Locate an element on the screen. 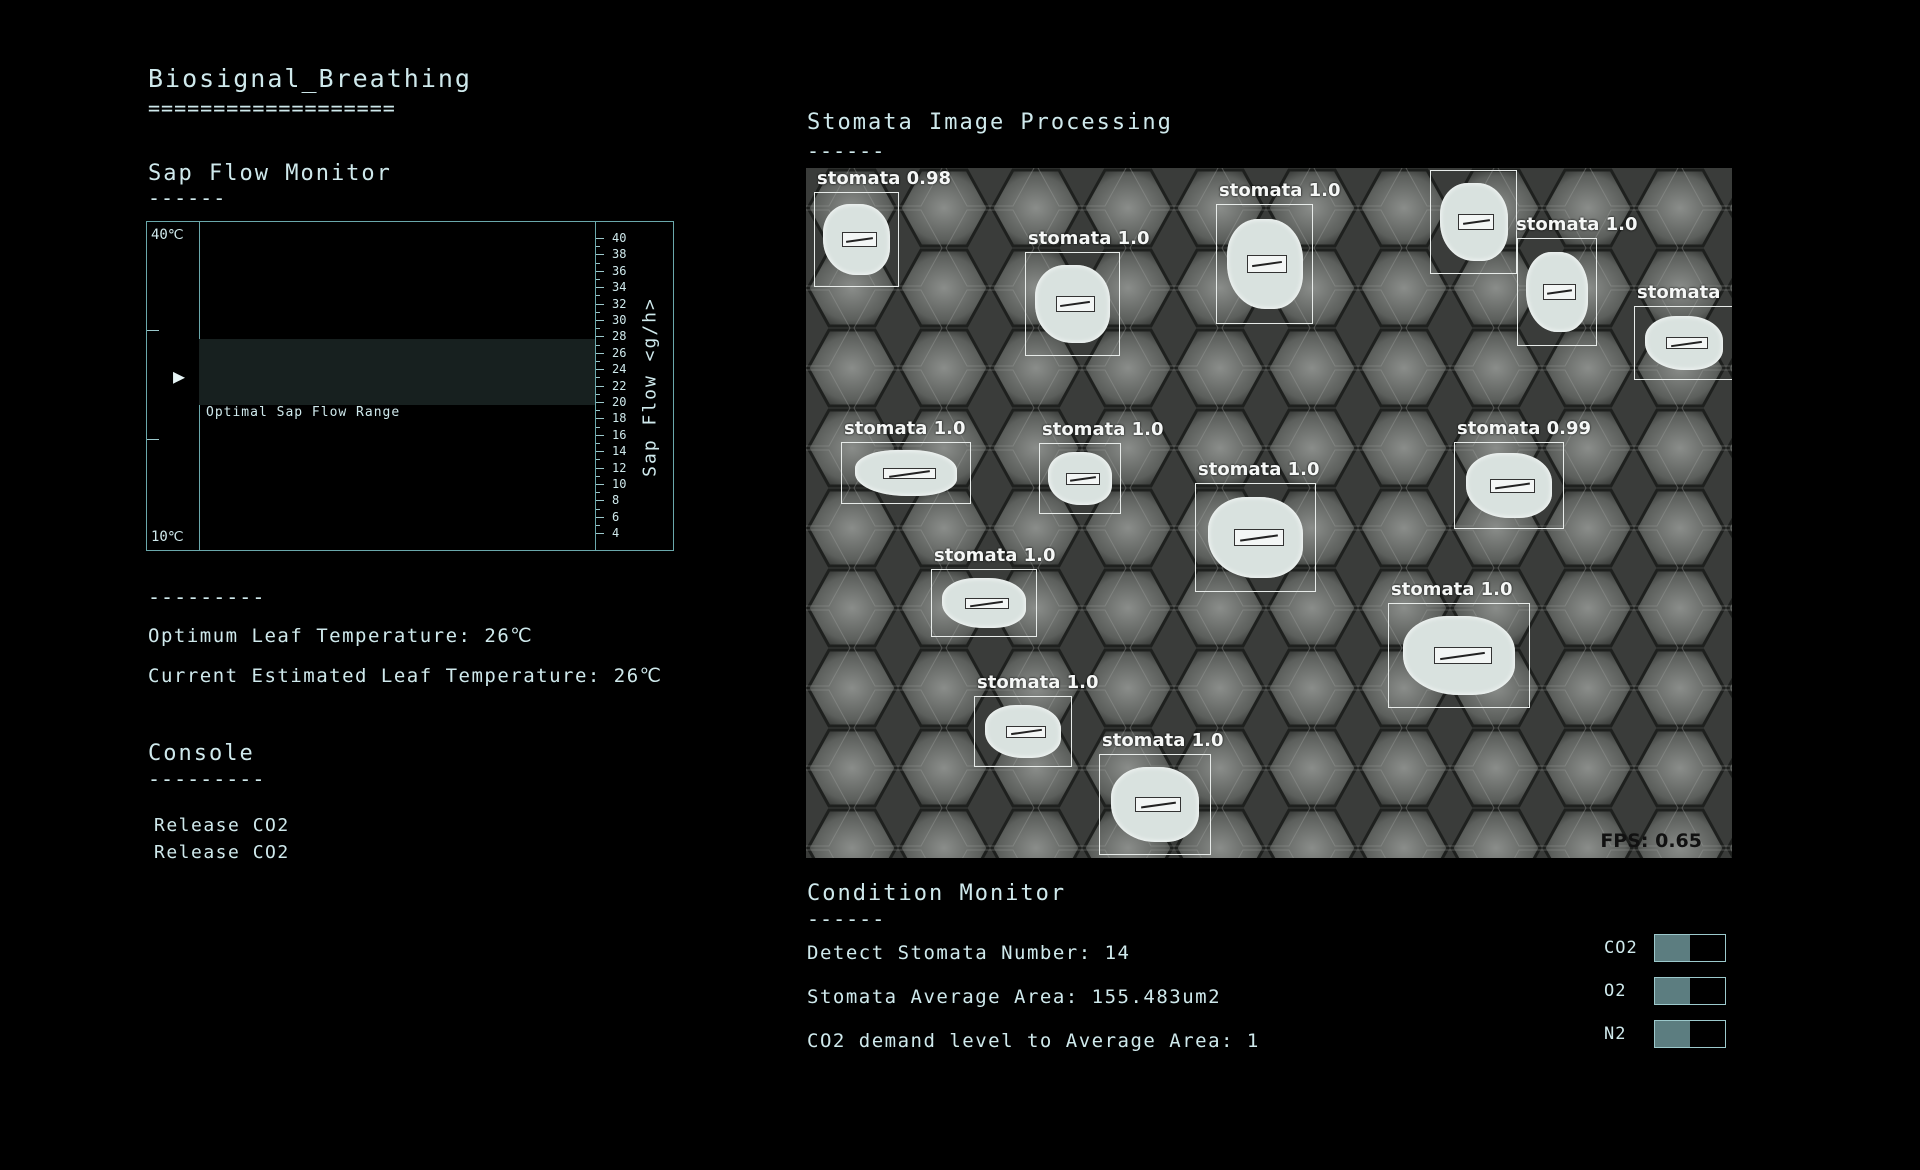 The image size is (1920, 1170). n2-toggle is located at coordinates (1690, 1034).